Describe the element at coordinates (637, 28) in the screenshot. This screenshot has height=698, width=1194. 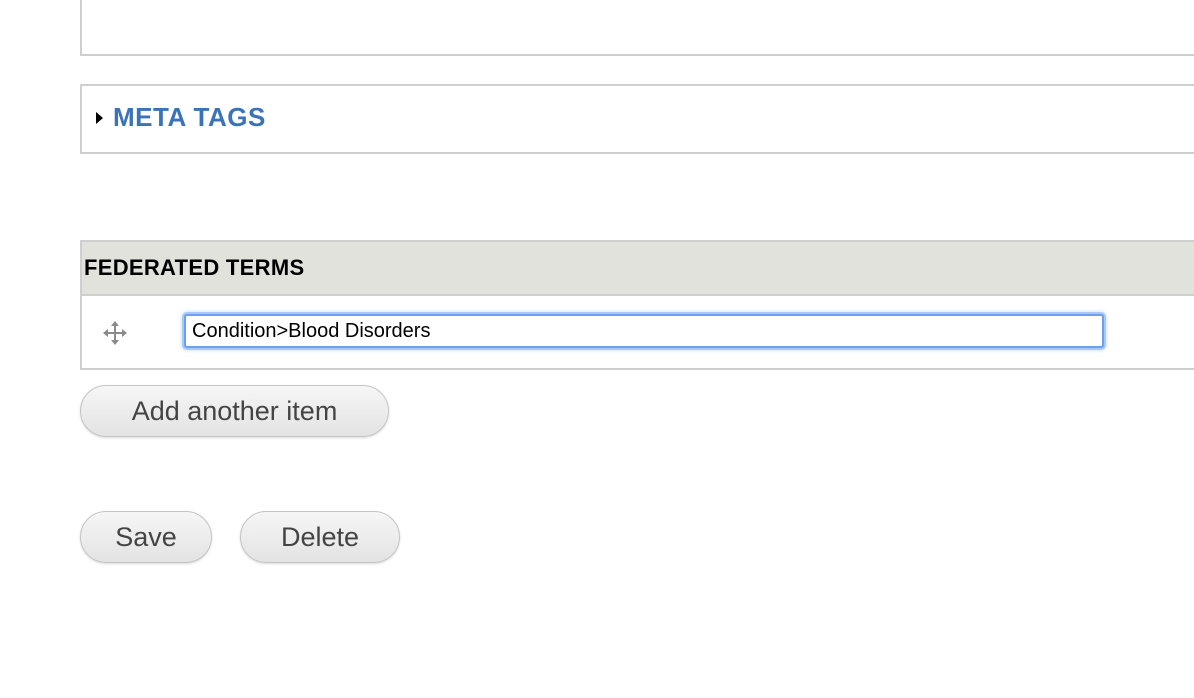
I see `previous-fieldset` at that location.